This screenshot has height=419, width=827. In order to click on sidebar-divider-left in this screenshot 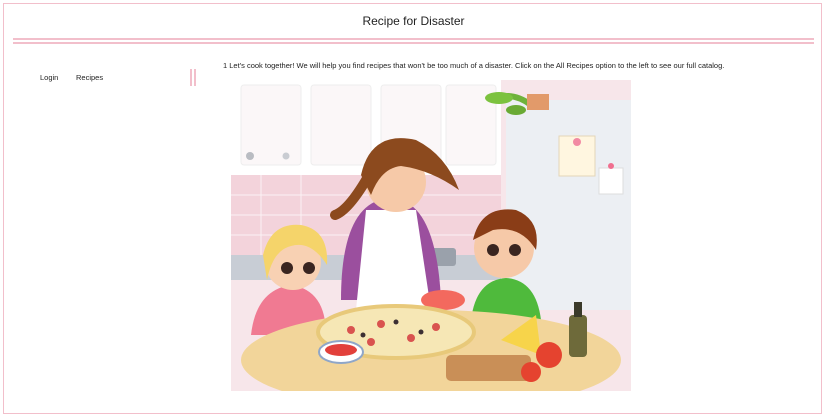, I will do `click(191, 77)`.